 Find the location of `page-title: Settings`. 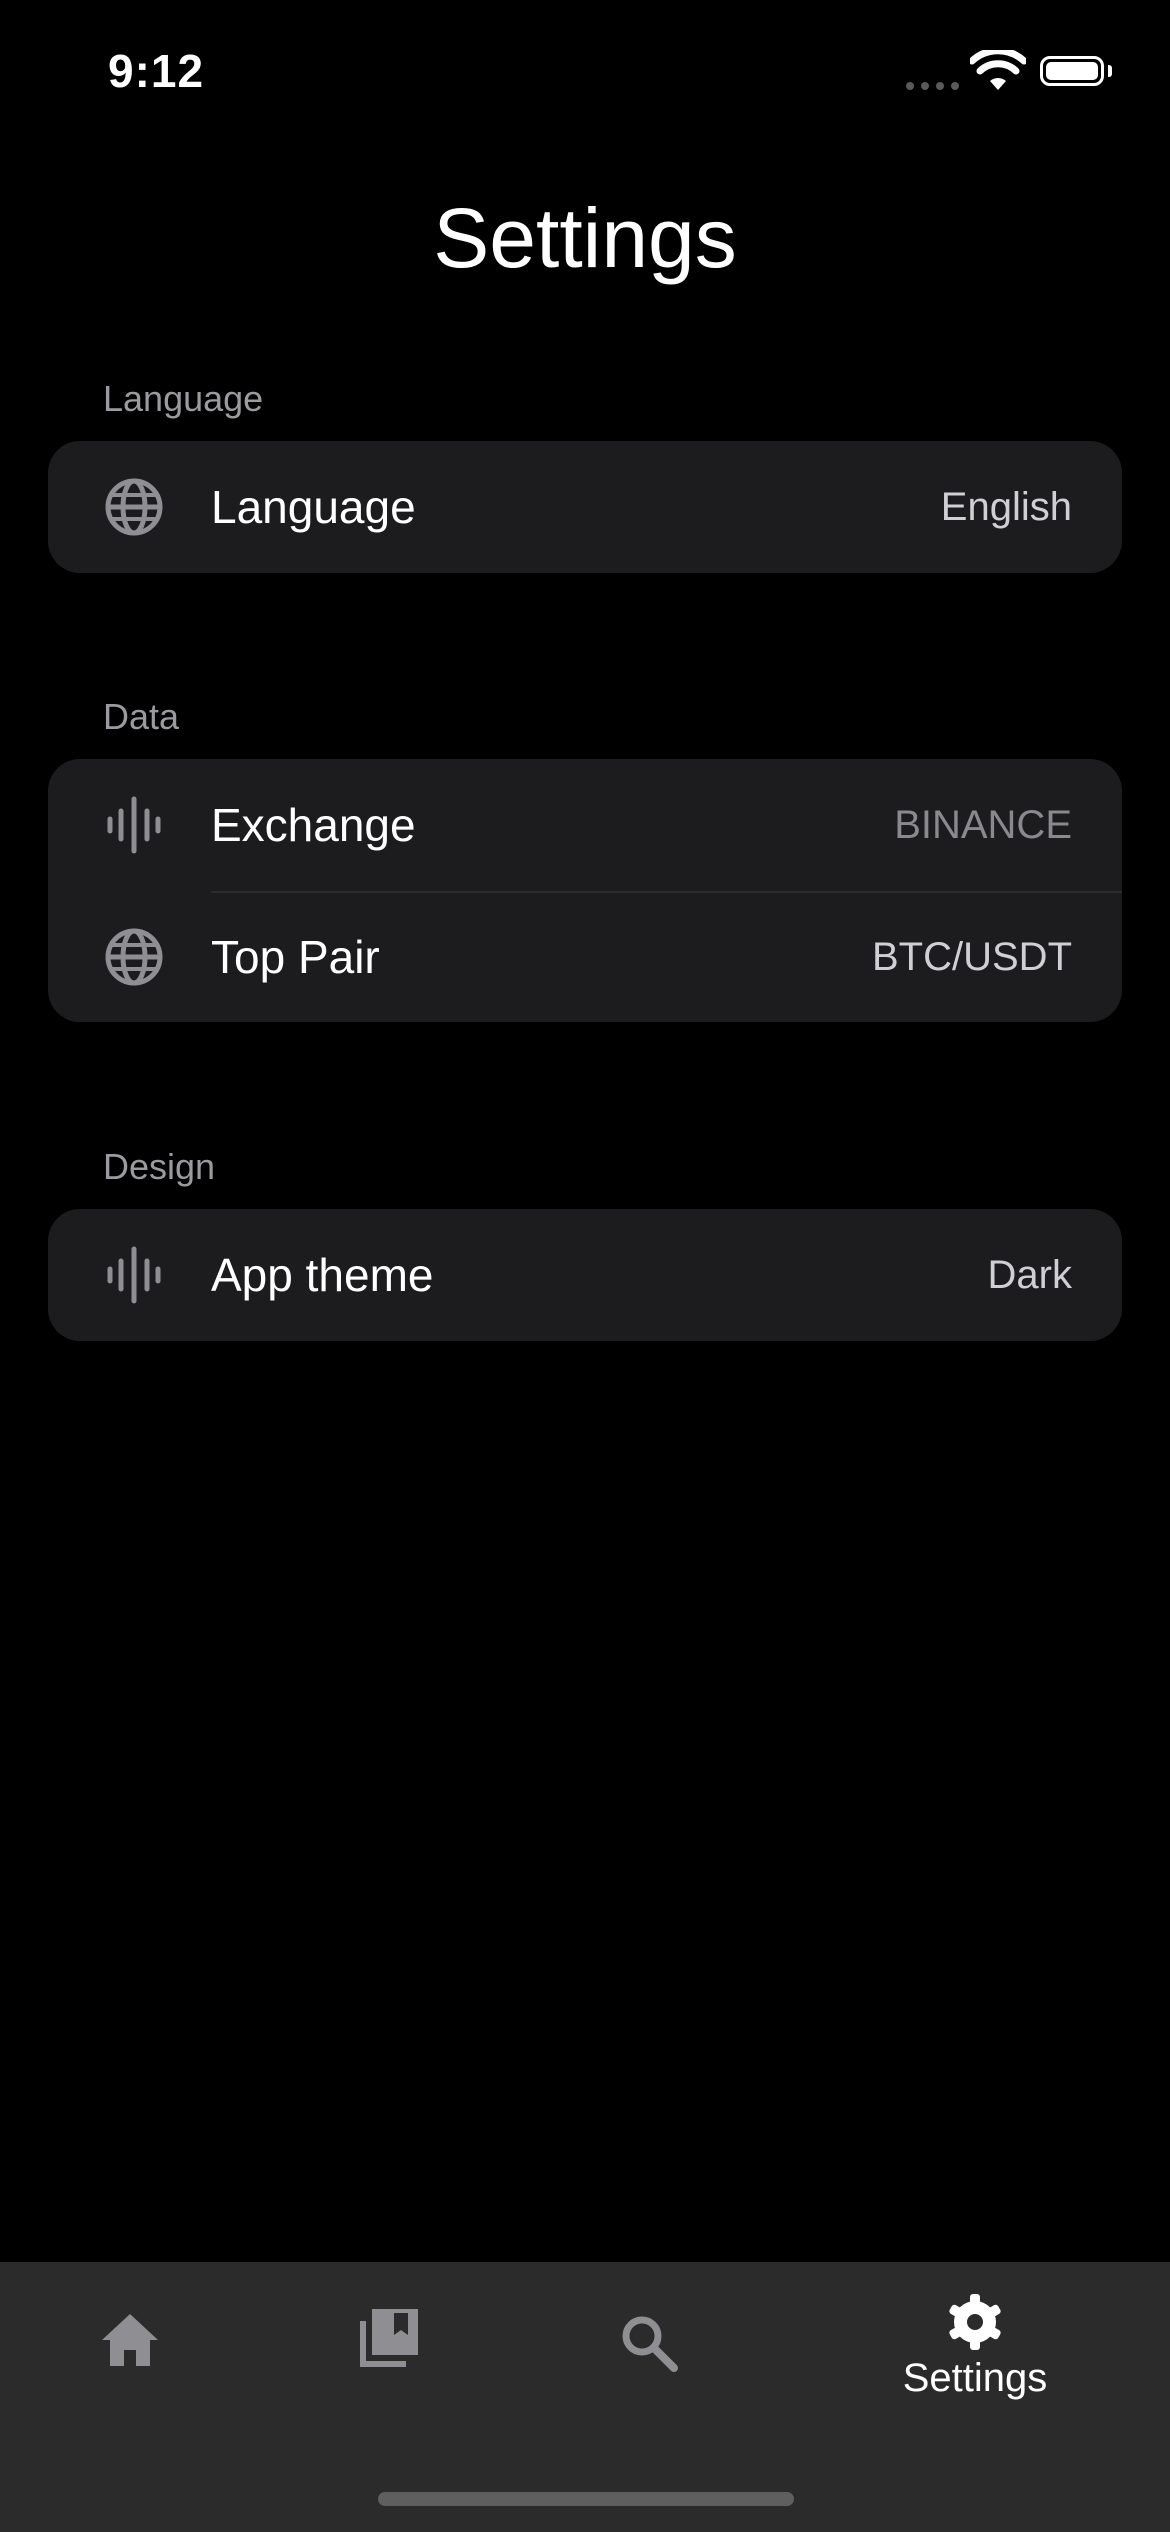

page-title: Settings is located at coordinates (585, 238).